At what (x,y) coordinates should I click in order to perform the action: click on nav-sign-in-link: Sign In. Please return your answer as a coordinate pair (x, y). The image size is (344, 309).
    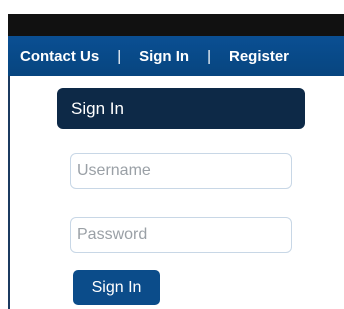
    Looking at the image, I should click on (164, 56).